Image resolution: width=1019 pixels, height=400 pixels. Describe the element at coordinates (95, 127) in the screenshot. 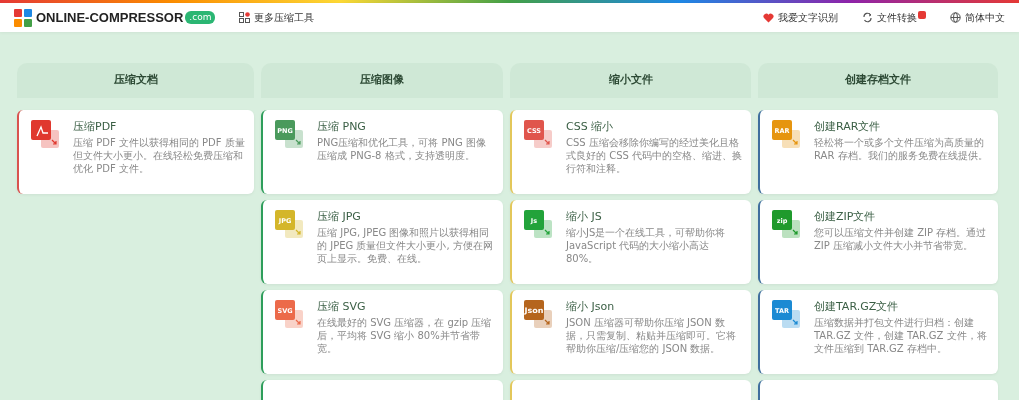

I see `tool-title: 压缩PDF` at that location.